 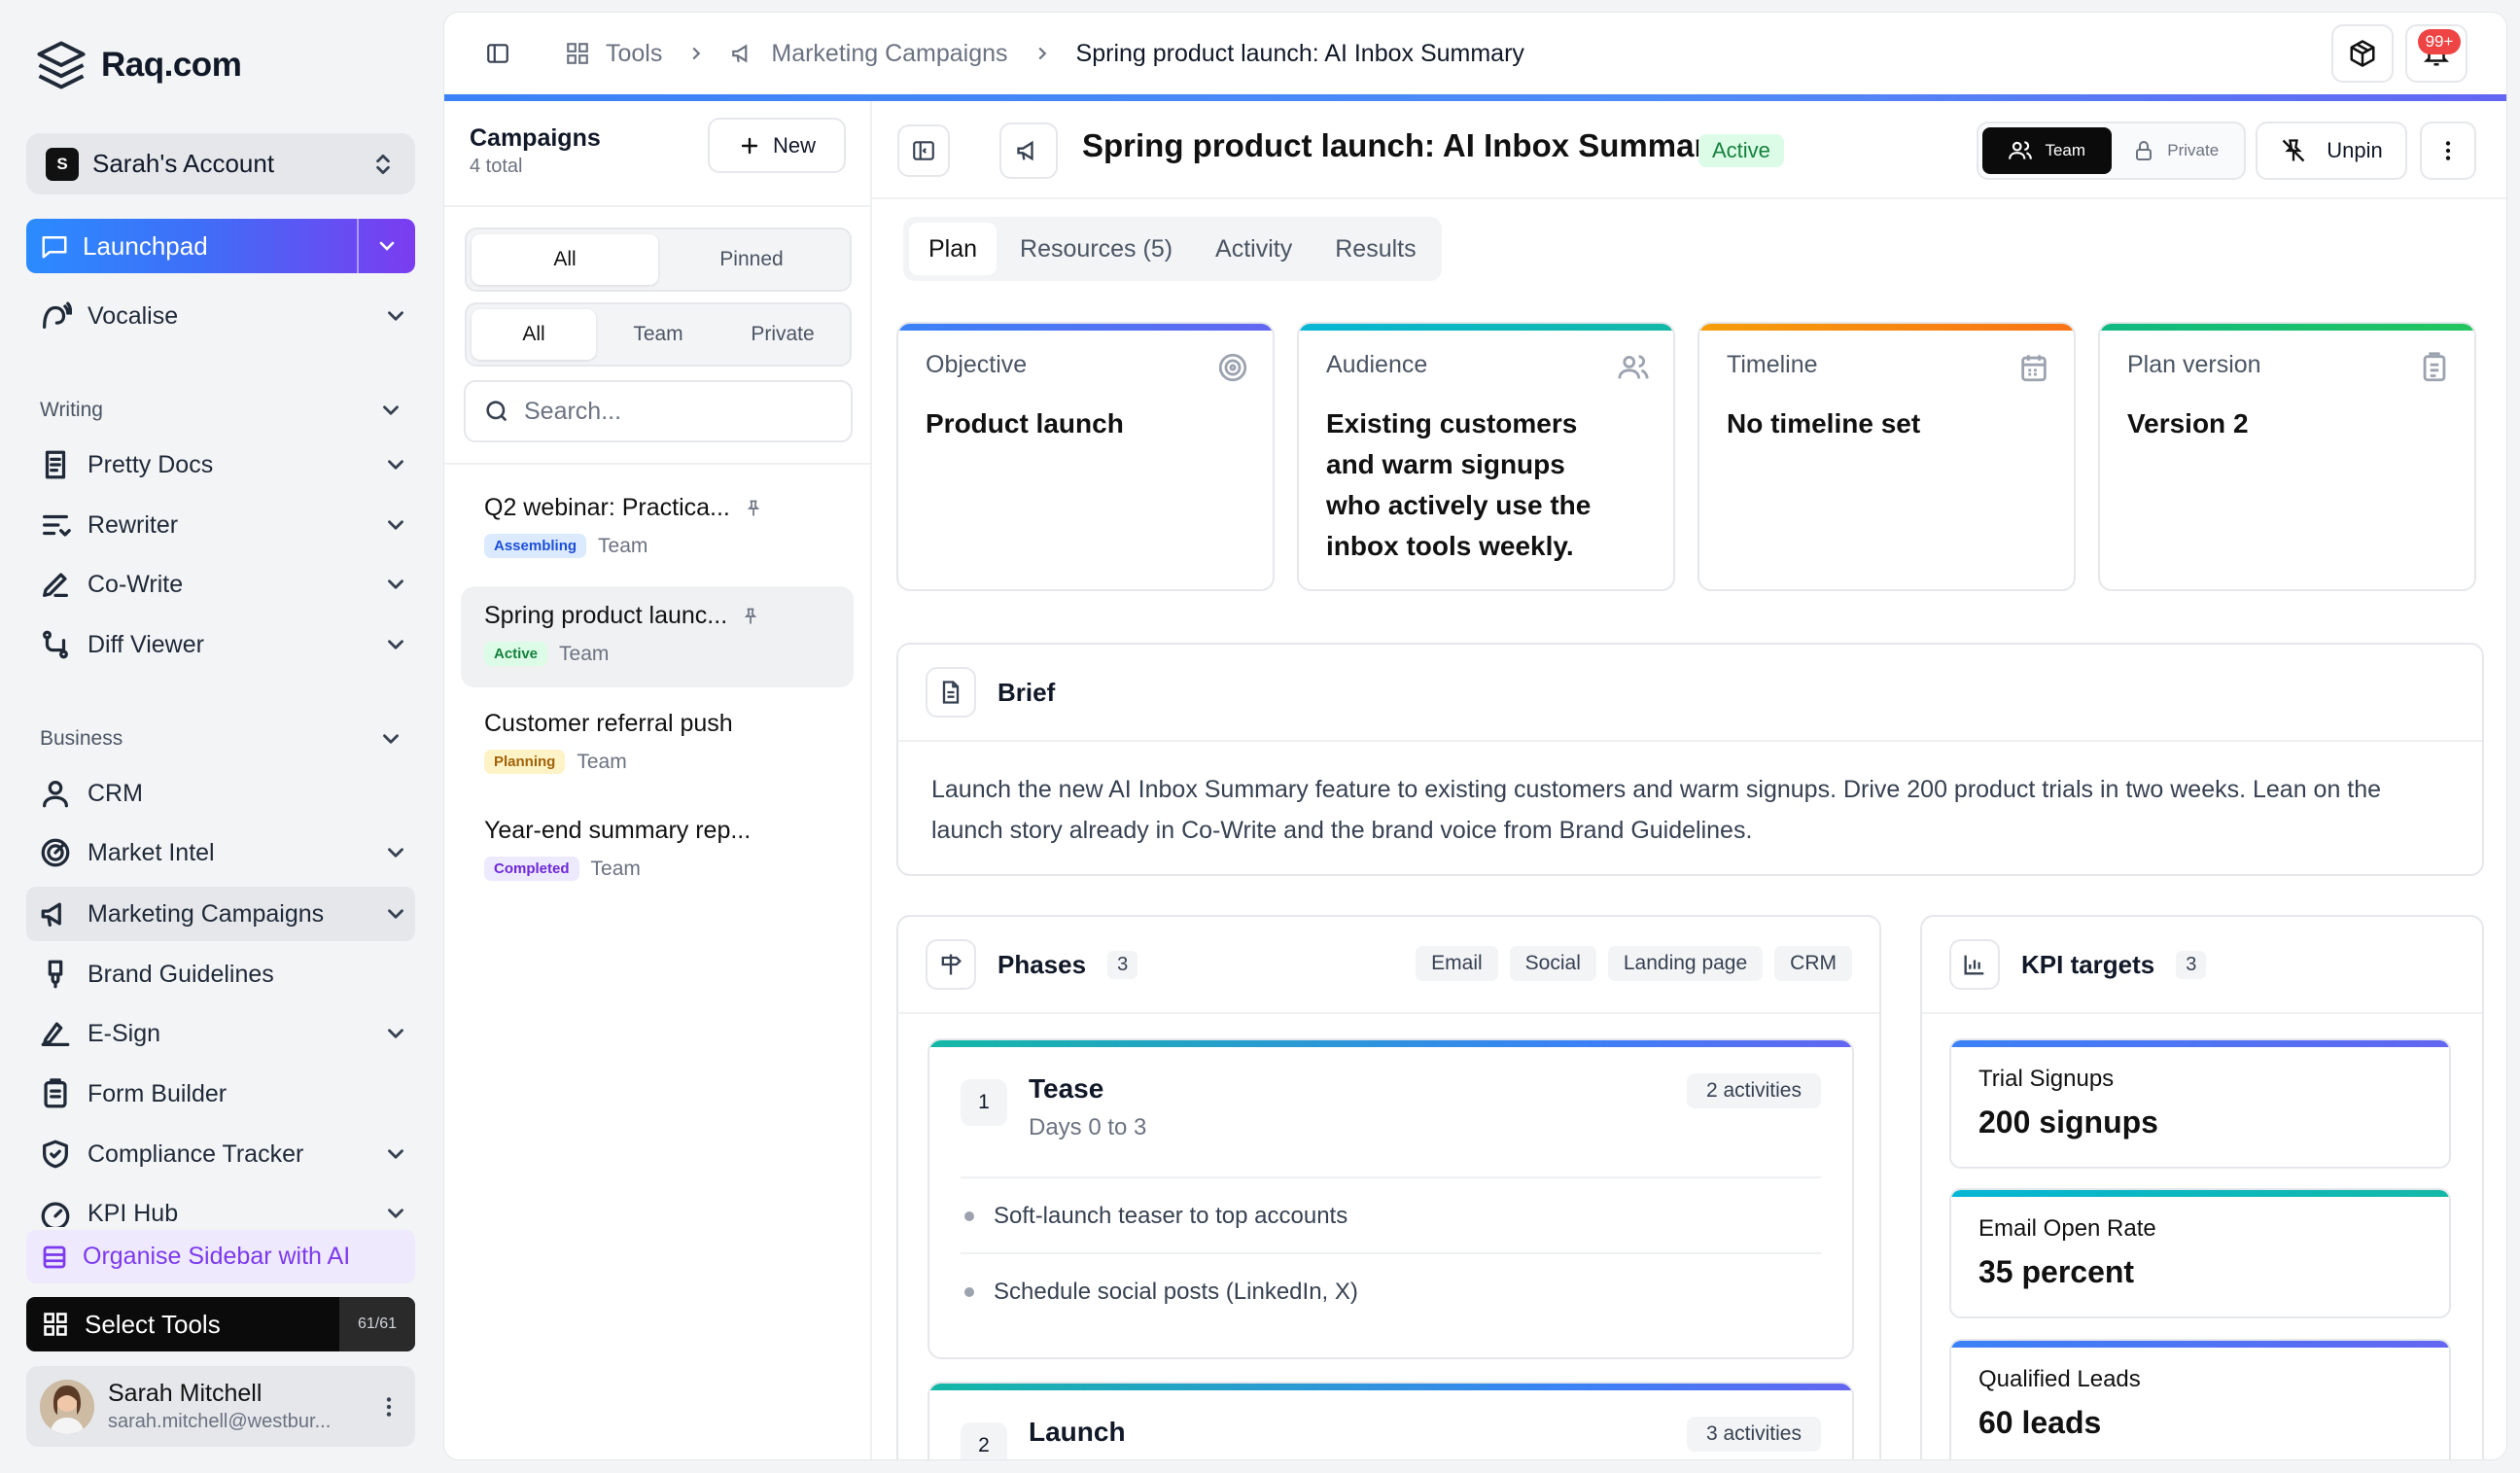 I want to click on collapse-panel-button, so click(x=923, y=150).